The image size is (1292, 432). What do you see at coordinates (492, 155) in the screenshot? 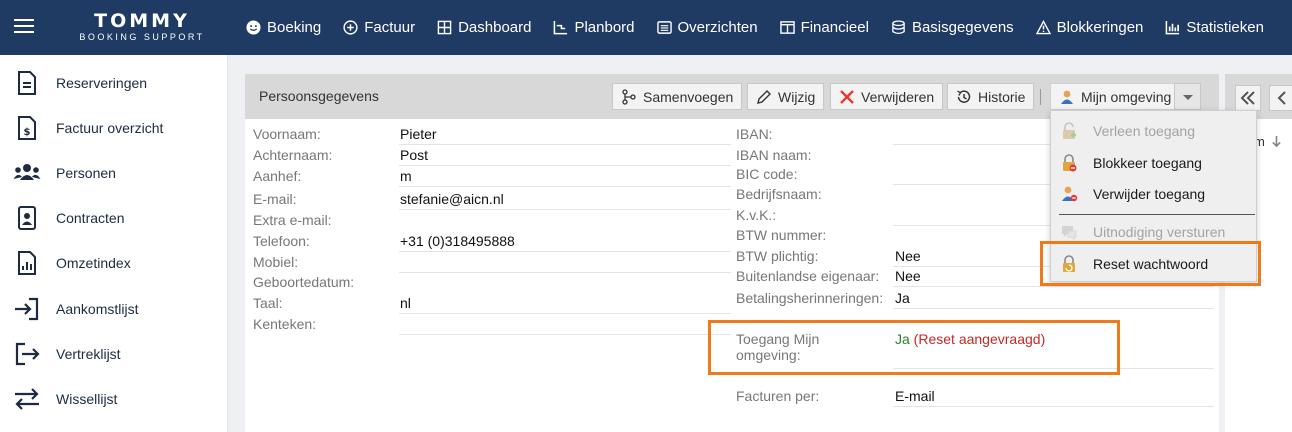
I see `field-achternaam: Achternaam: Post` at bounding box center [492, 155].